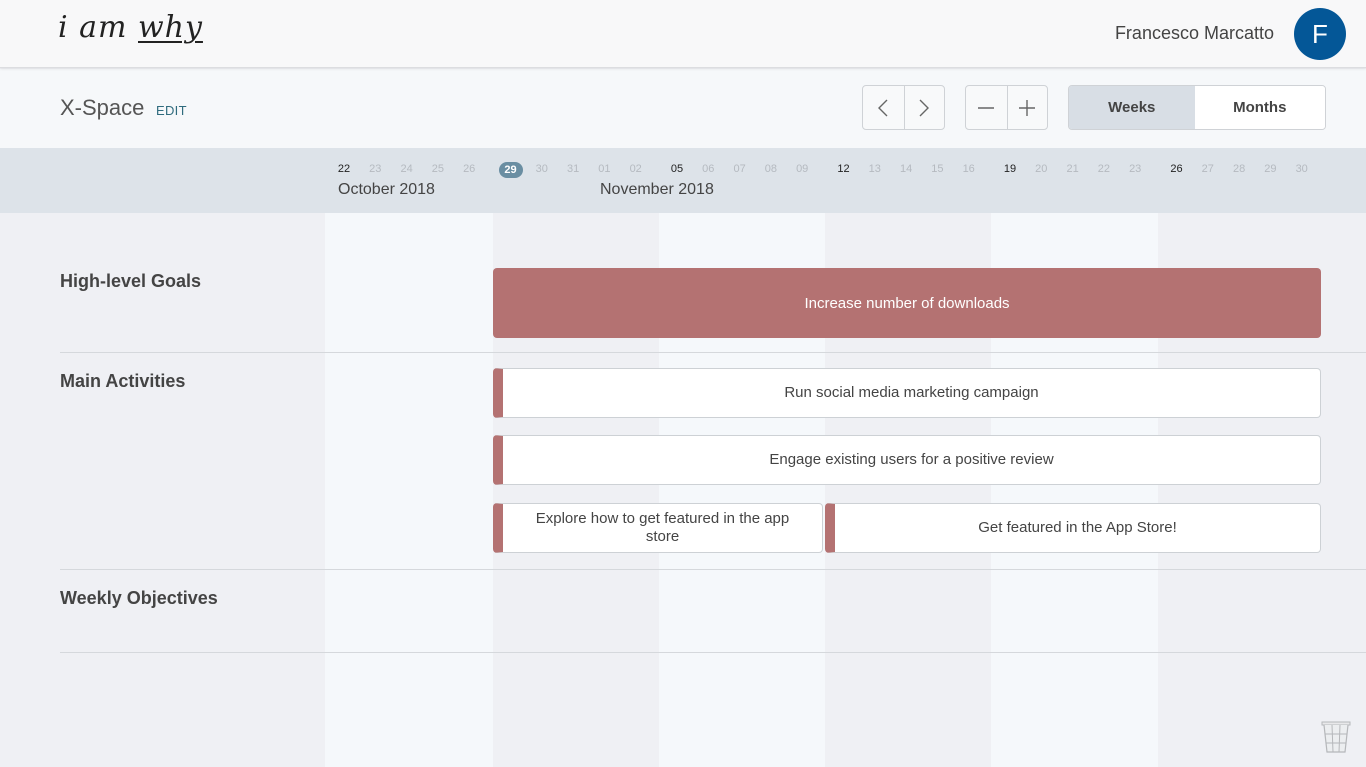 This screenshot has width=1366, height=767. Describe the element at coordinates (98, 27) in the screenshot. I see `logo-text: i am` at that location.